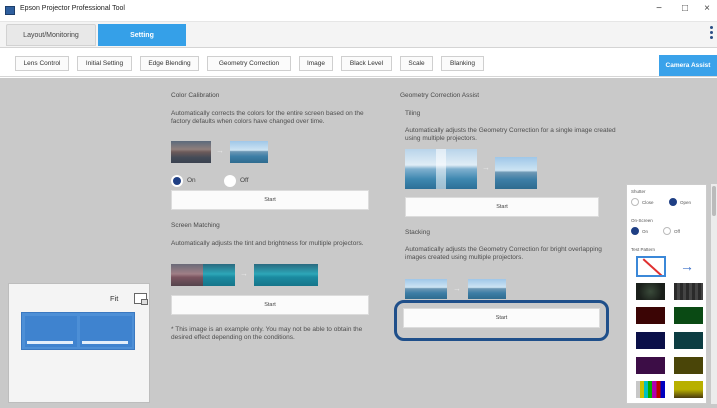 Image resolution: width=717 pixels, height=408 pixels. Describe the element at coordinates (104, 63) in the screenshot. I see `tab-initial-setting: Initial Setting` at that location.